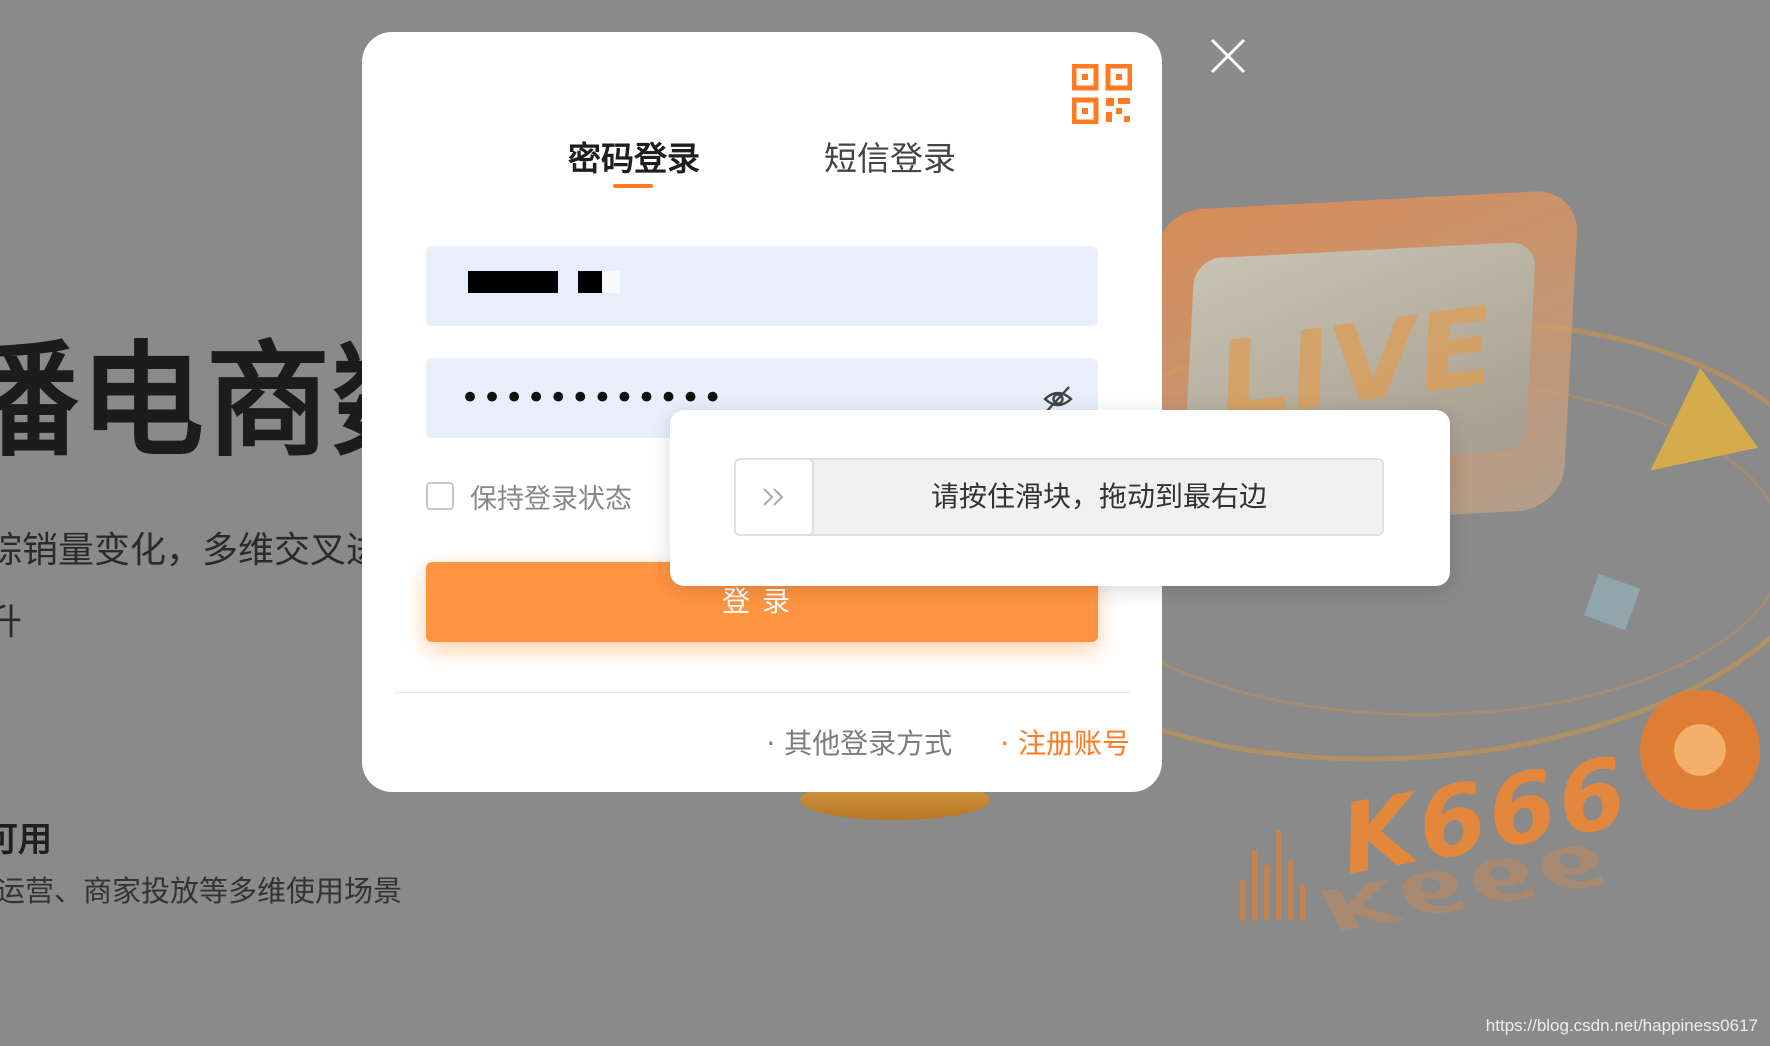  Describe the element at coordinates (890, 156) in the screenshot. I see `tab-sms-login: 短信登录` at that location.